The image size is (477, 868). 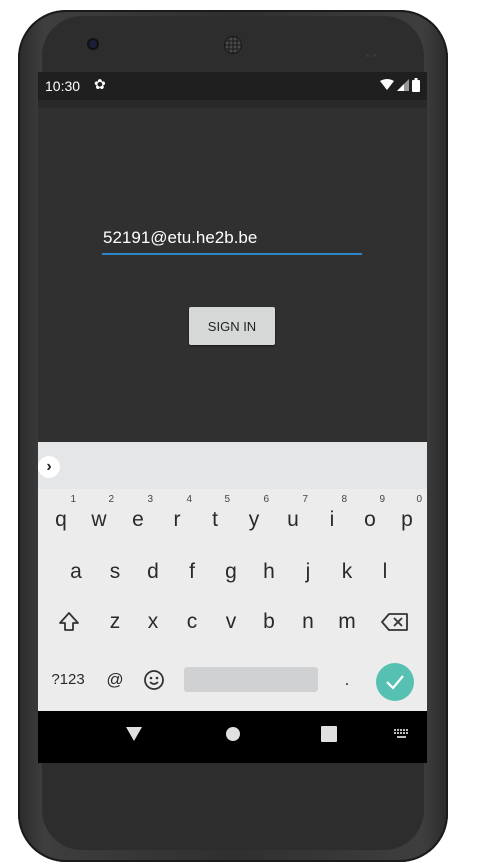 I want to click on key-w: w2, so click(x=99, y=517).